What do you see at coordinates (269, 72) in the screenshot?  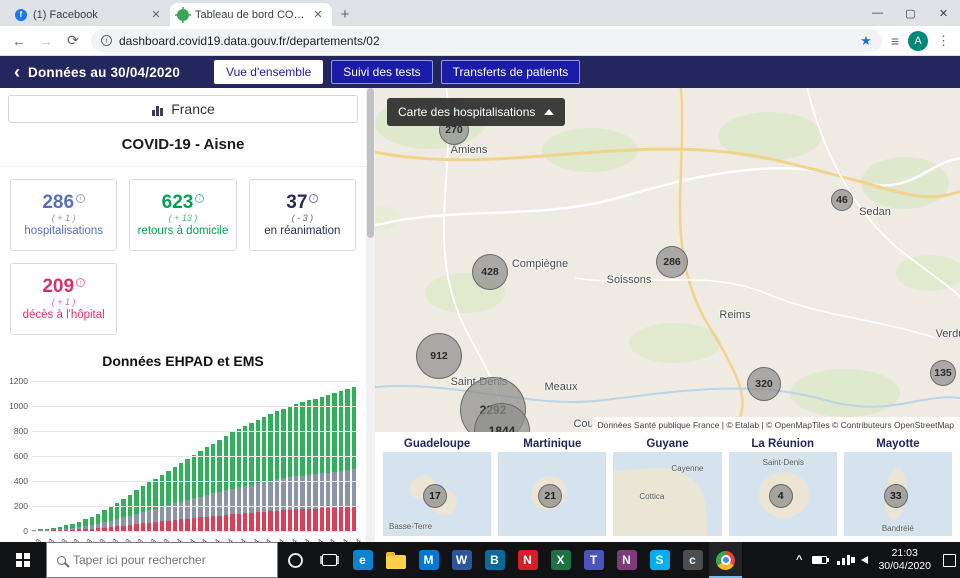 I see `nav-vue-densemble: Vue d'ensemble` at bounding box center [269, 72].